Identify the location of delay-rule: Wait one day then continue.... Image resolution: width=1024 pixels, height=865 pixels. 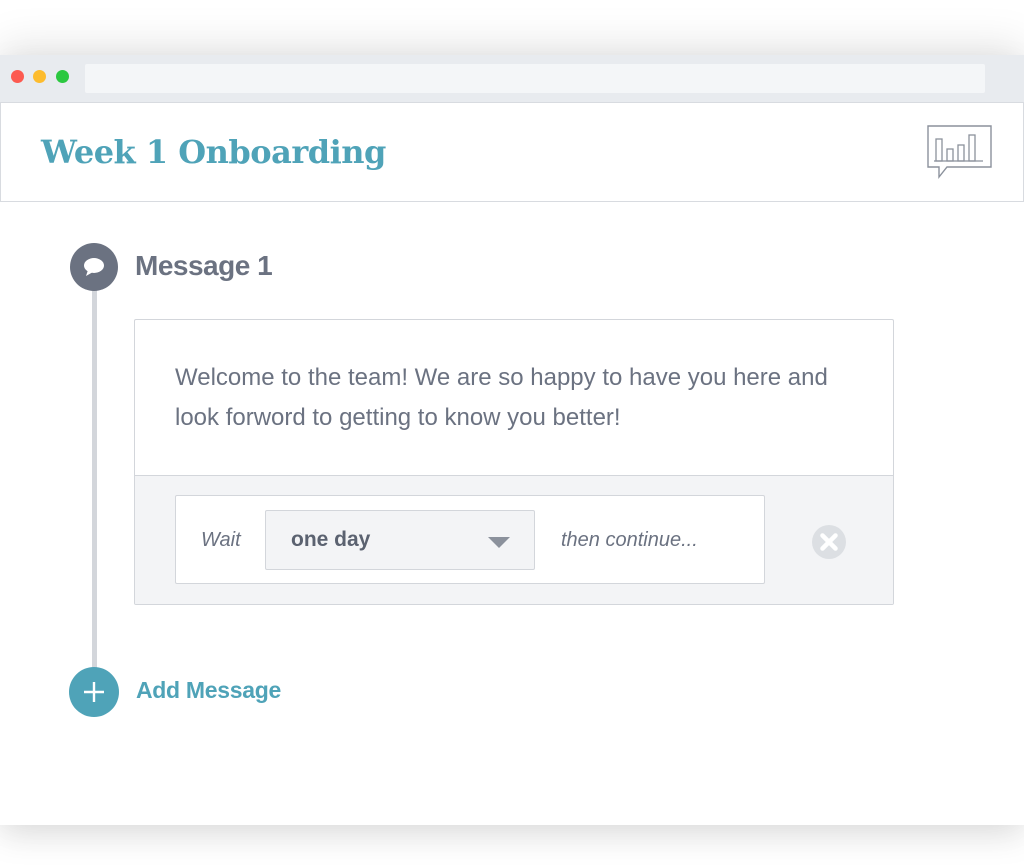
(470, 539).